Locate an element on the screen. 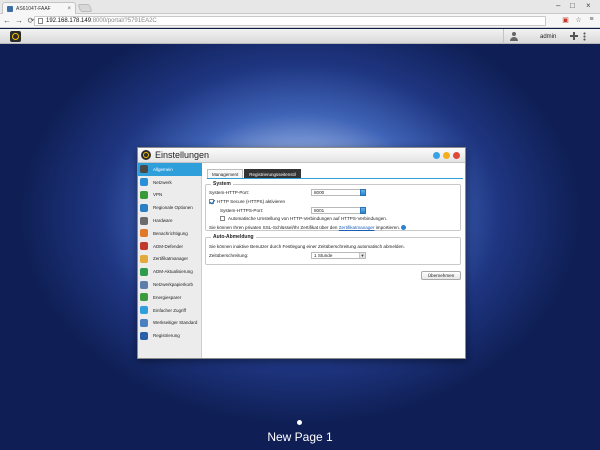 The height and width of the screenshot is (450, 600). sidebar-item-label: Netzwerk is located at coordinates (162, 182).